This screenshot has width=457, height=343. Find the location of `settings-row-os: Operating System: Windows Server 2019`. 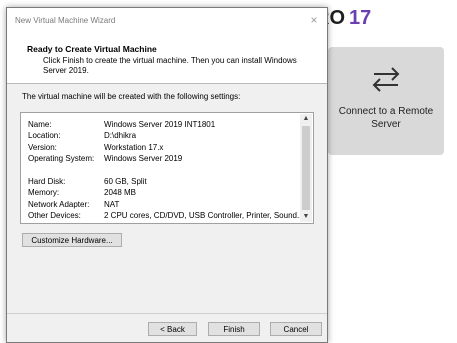

settings-row-os: Operating System: Windows Server 2019 is located at coordinates (164, 158).